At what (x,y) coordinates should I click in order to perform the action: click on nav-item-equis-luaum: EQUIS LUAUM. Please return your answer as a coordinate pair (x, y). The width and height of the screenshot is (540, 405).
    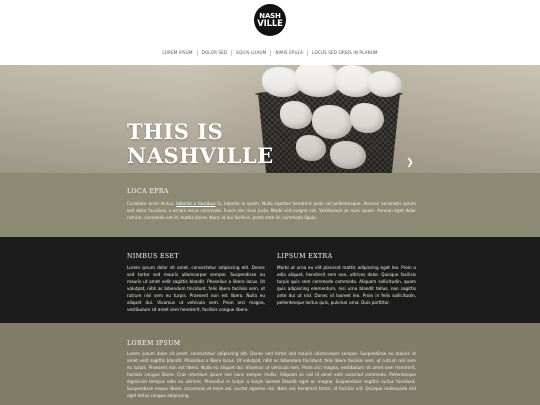
    Looking at the image, I should click on (252, 53).